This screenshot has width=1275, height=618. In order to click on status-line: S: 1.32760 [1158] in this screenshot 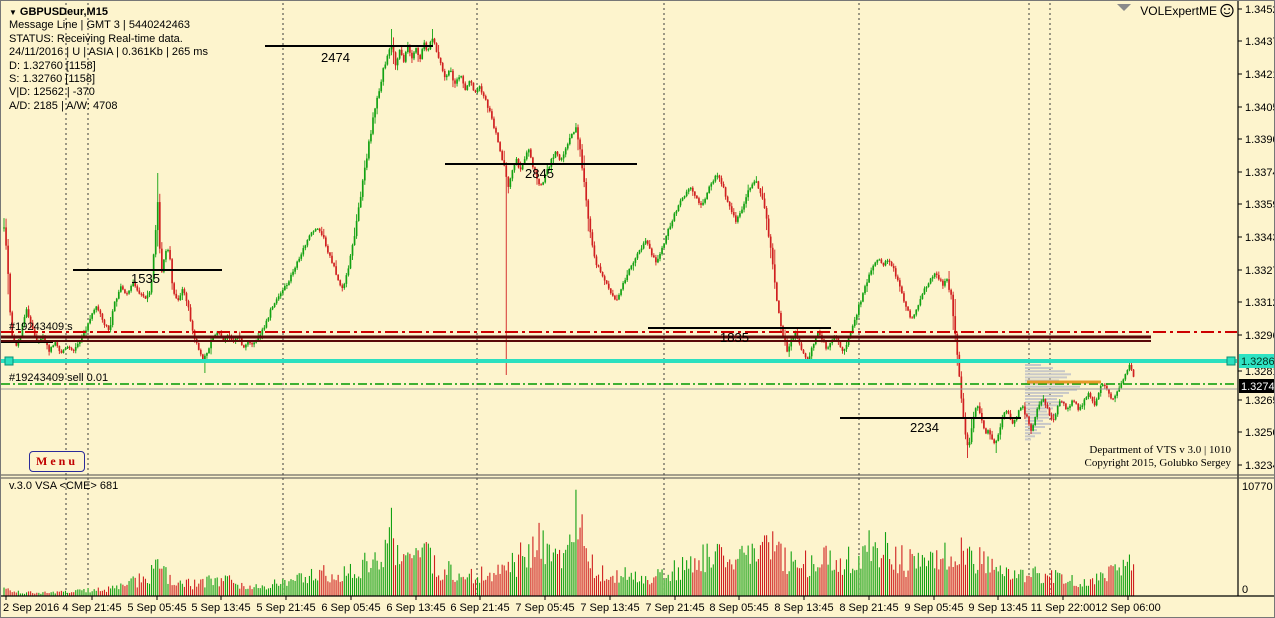, I will do `click(52, 79)`.